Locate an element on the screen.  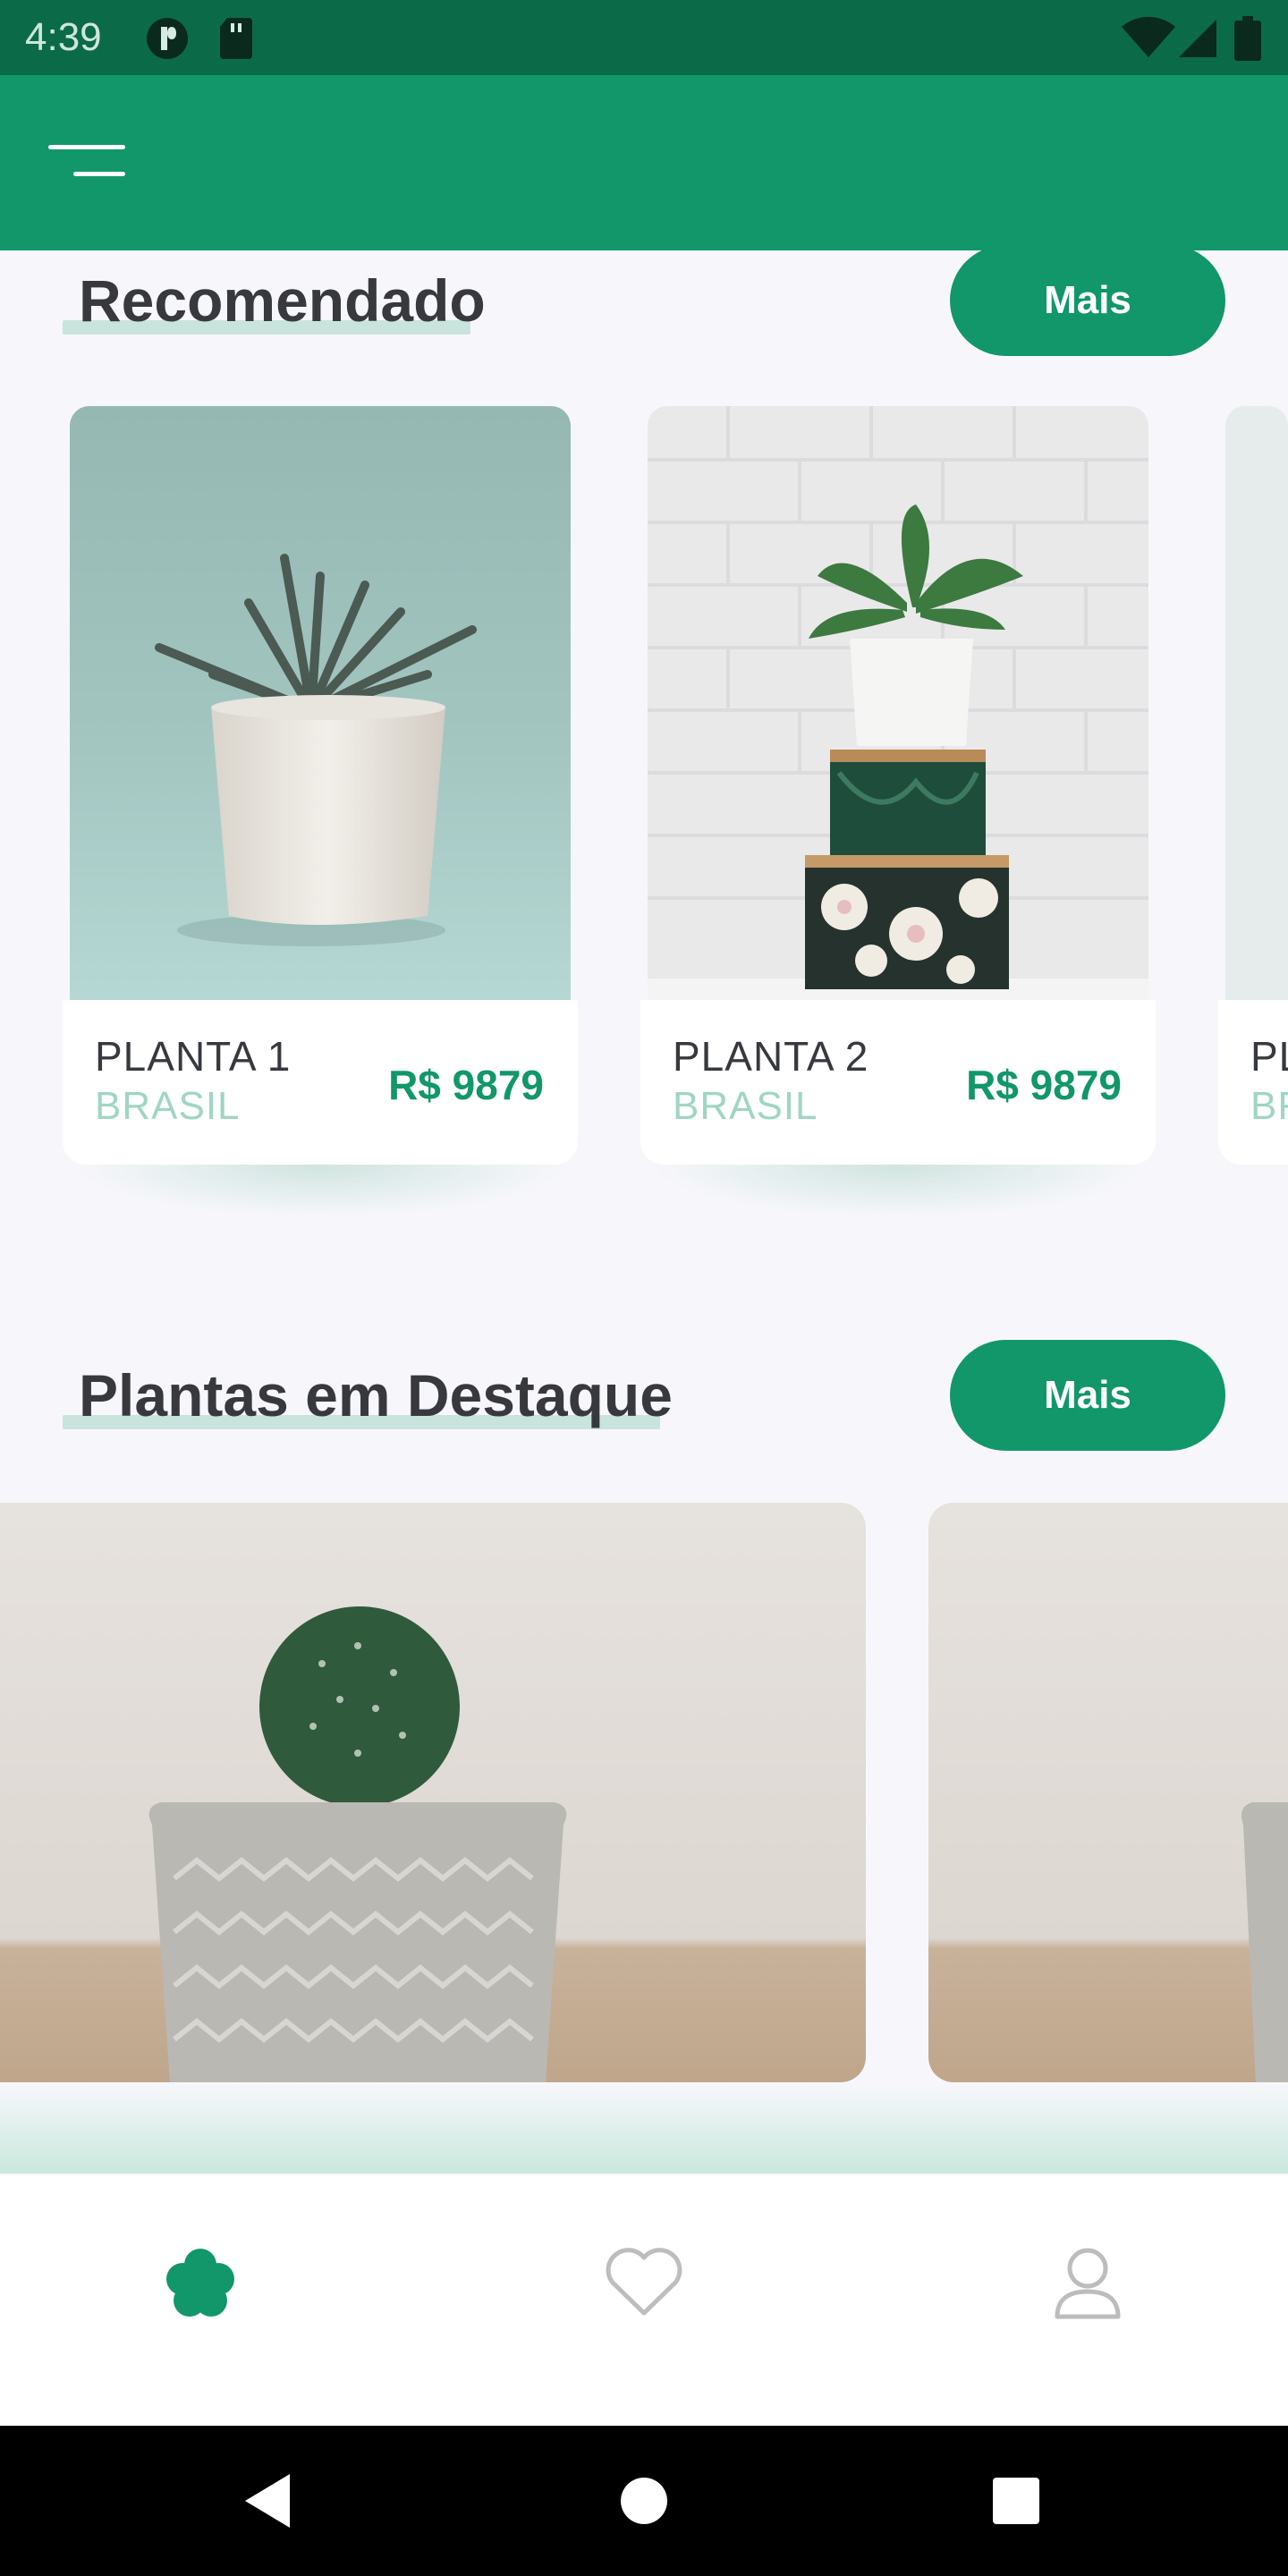
nav-favorites is located at coordinates (644, 2282).